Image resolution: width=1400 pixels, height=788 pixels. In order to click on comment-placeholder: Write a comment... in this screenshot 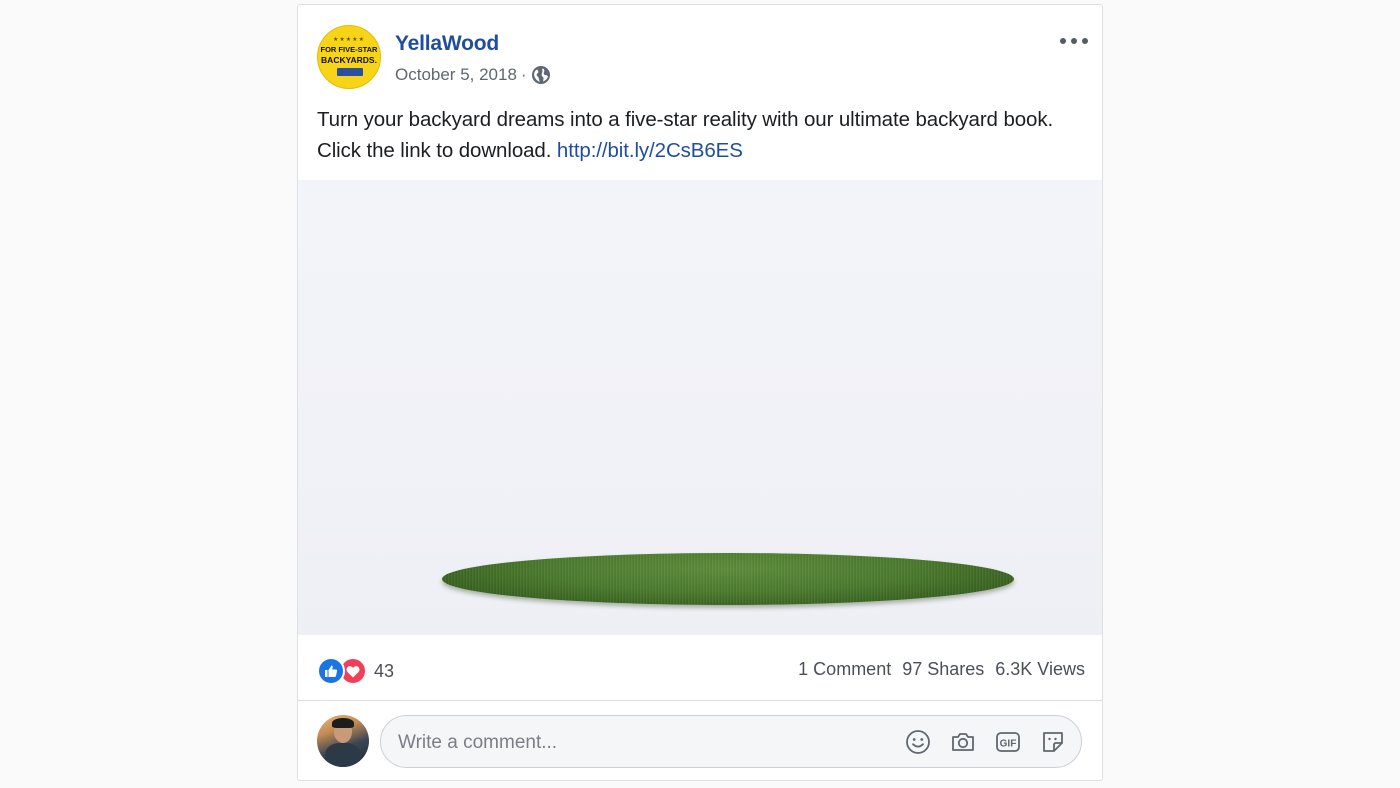, I will do `click(478, 742)`.